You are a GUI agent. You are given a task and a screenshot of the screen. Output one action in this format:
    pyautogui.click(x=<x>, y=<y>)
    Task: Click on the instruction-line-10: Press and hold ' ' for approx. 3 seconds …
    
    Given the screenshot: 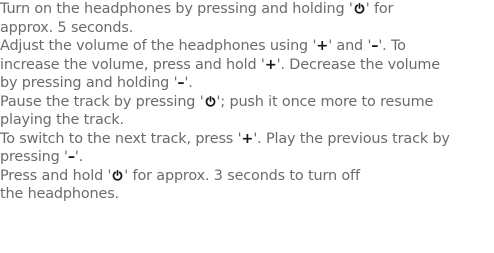 What is the action you would take?
    pyautogui.click(x=180, y=175)
    